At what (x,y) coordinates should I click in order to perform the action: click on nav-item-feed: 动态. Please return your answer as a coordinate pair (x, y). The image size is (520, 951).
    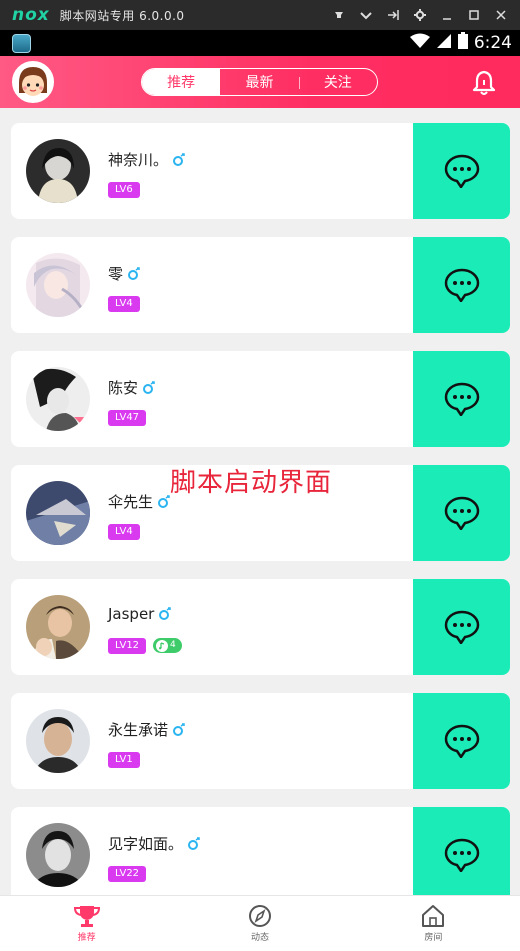
    Looking at the image, I should click on (259, 923).